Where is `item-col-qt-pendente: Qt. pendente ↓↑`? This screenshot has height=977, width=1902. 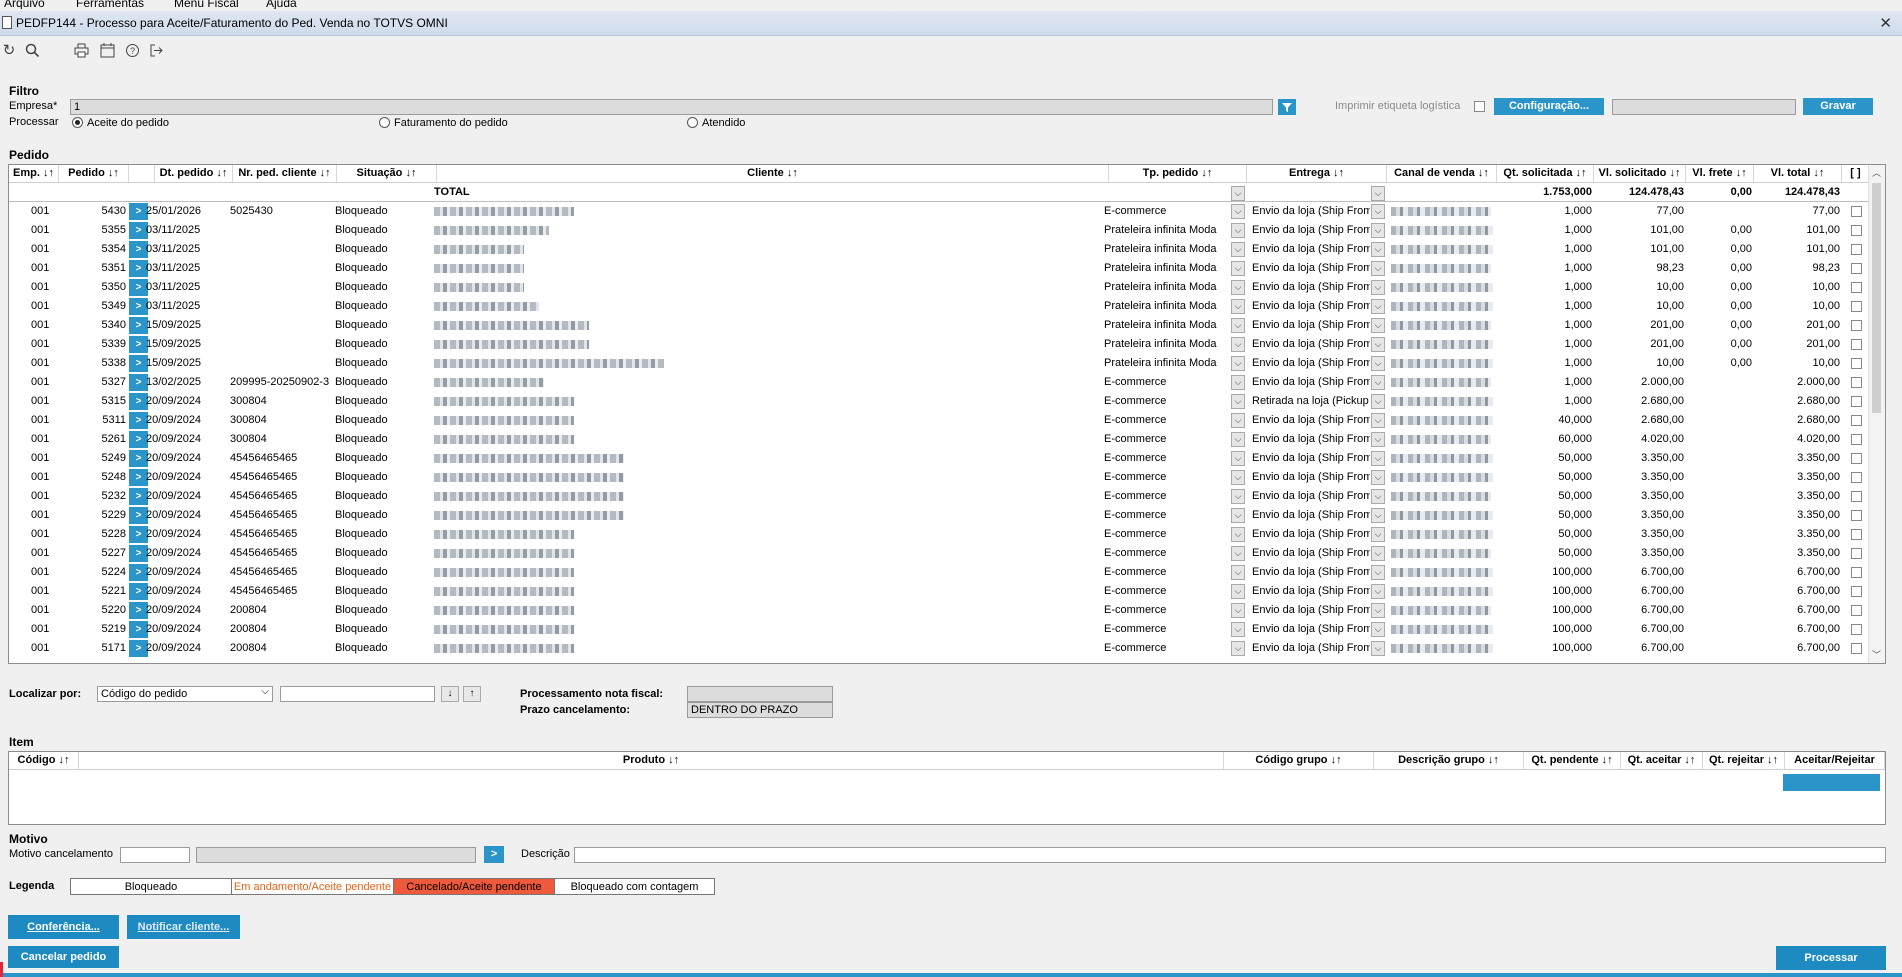 item-col-qt-pendente: Qt. pendente ↓↑ is located at coordinates (1572, 760).